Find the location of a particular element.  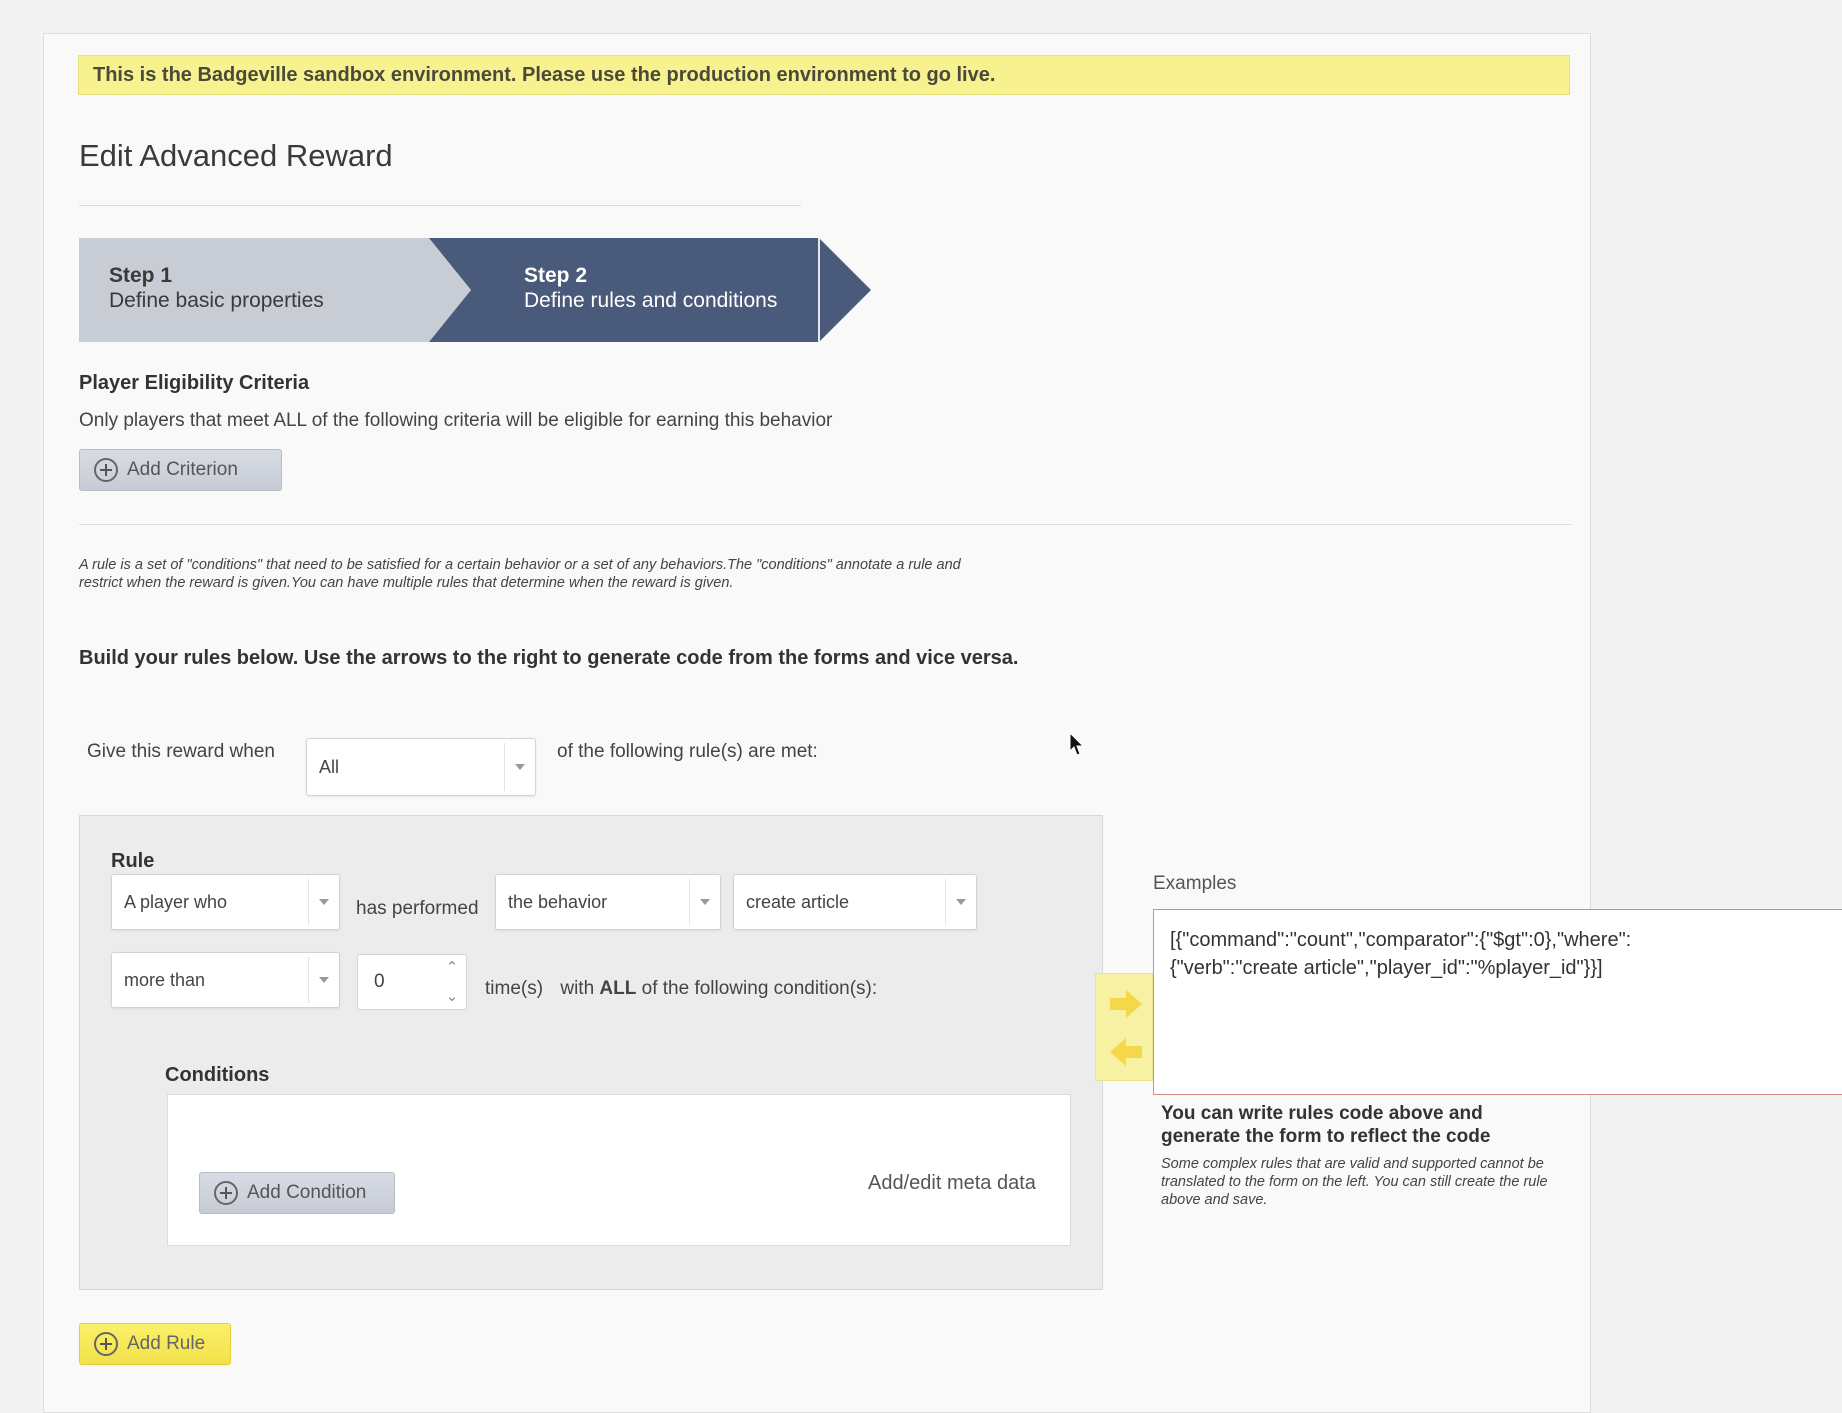

count-value: 0 is located at coordinates (379, 981).